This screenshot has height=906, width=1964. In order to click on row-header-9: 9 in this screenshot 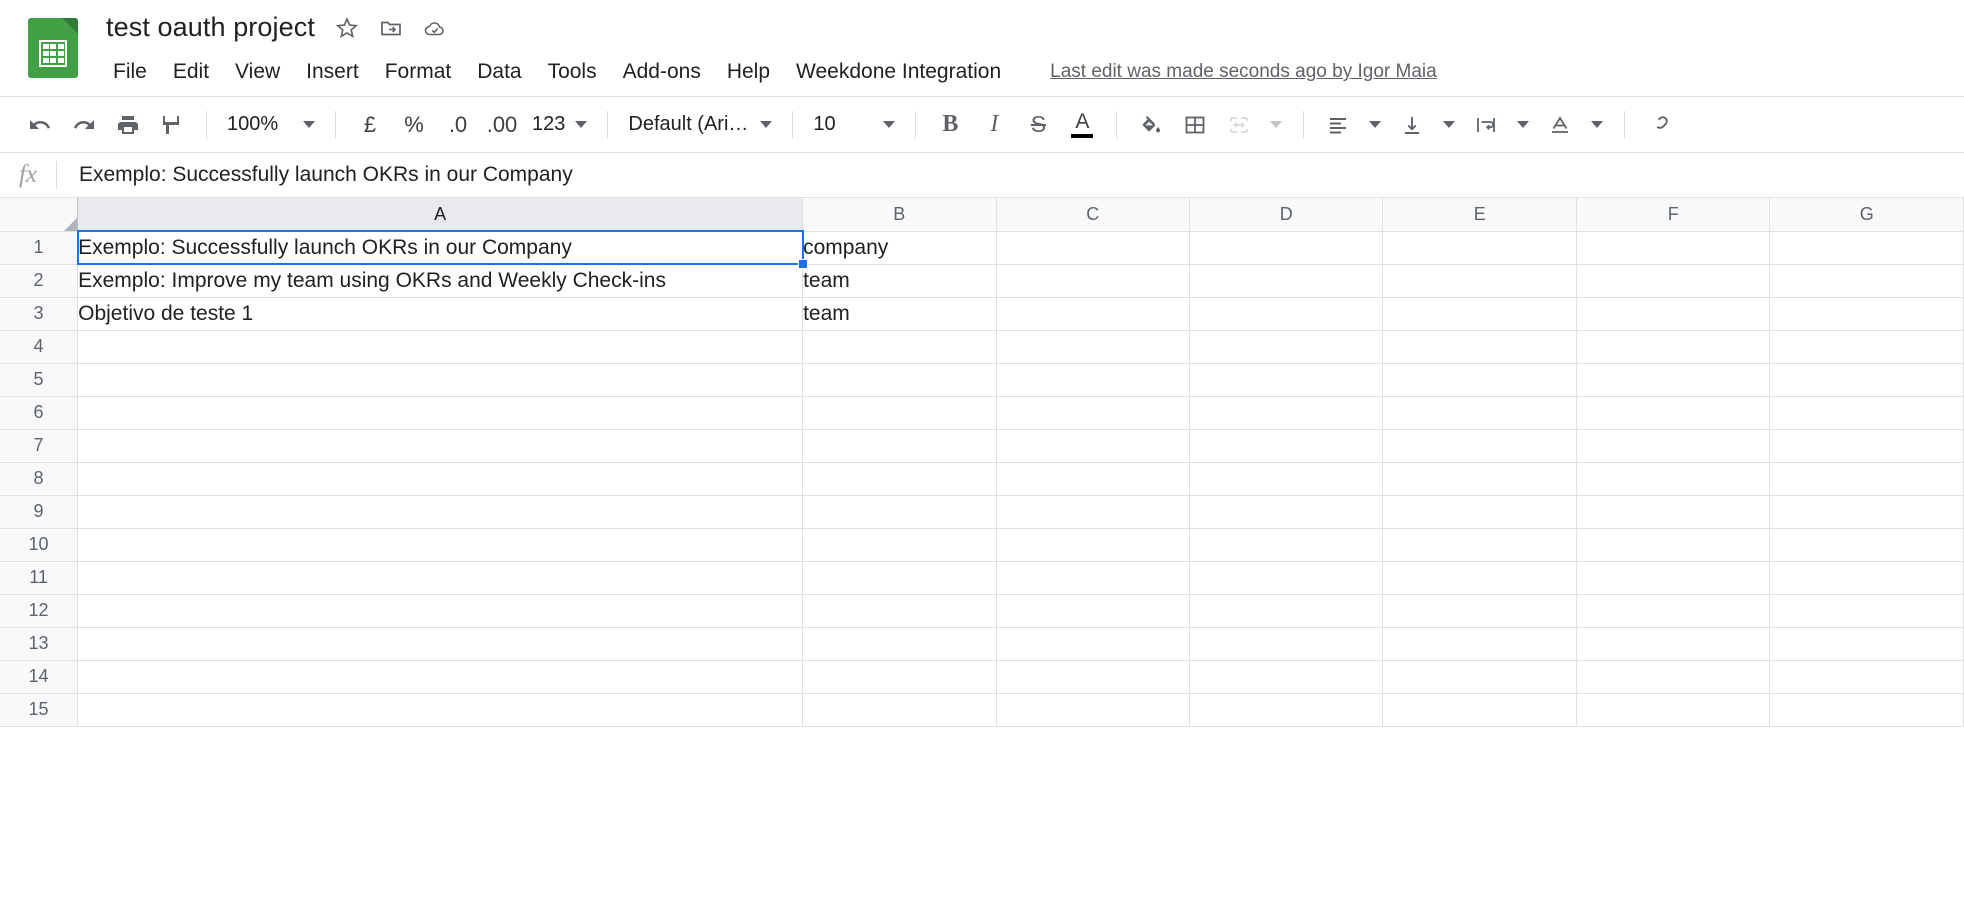, I will do `click(39, 512)`.